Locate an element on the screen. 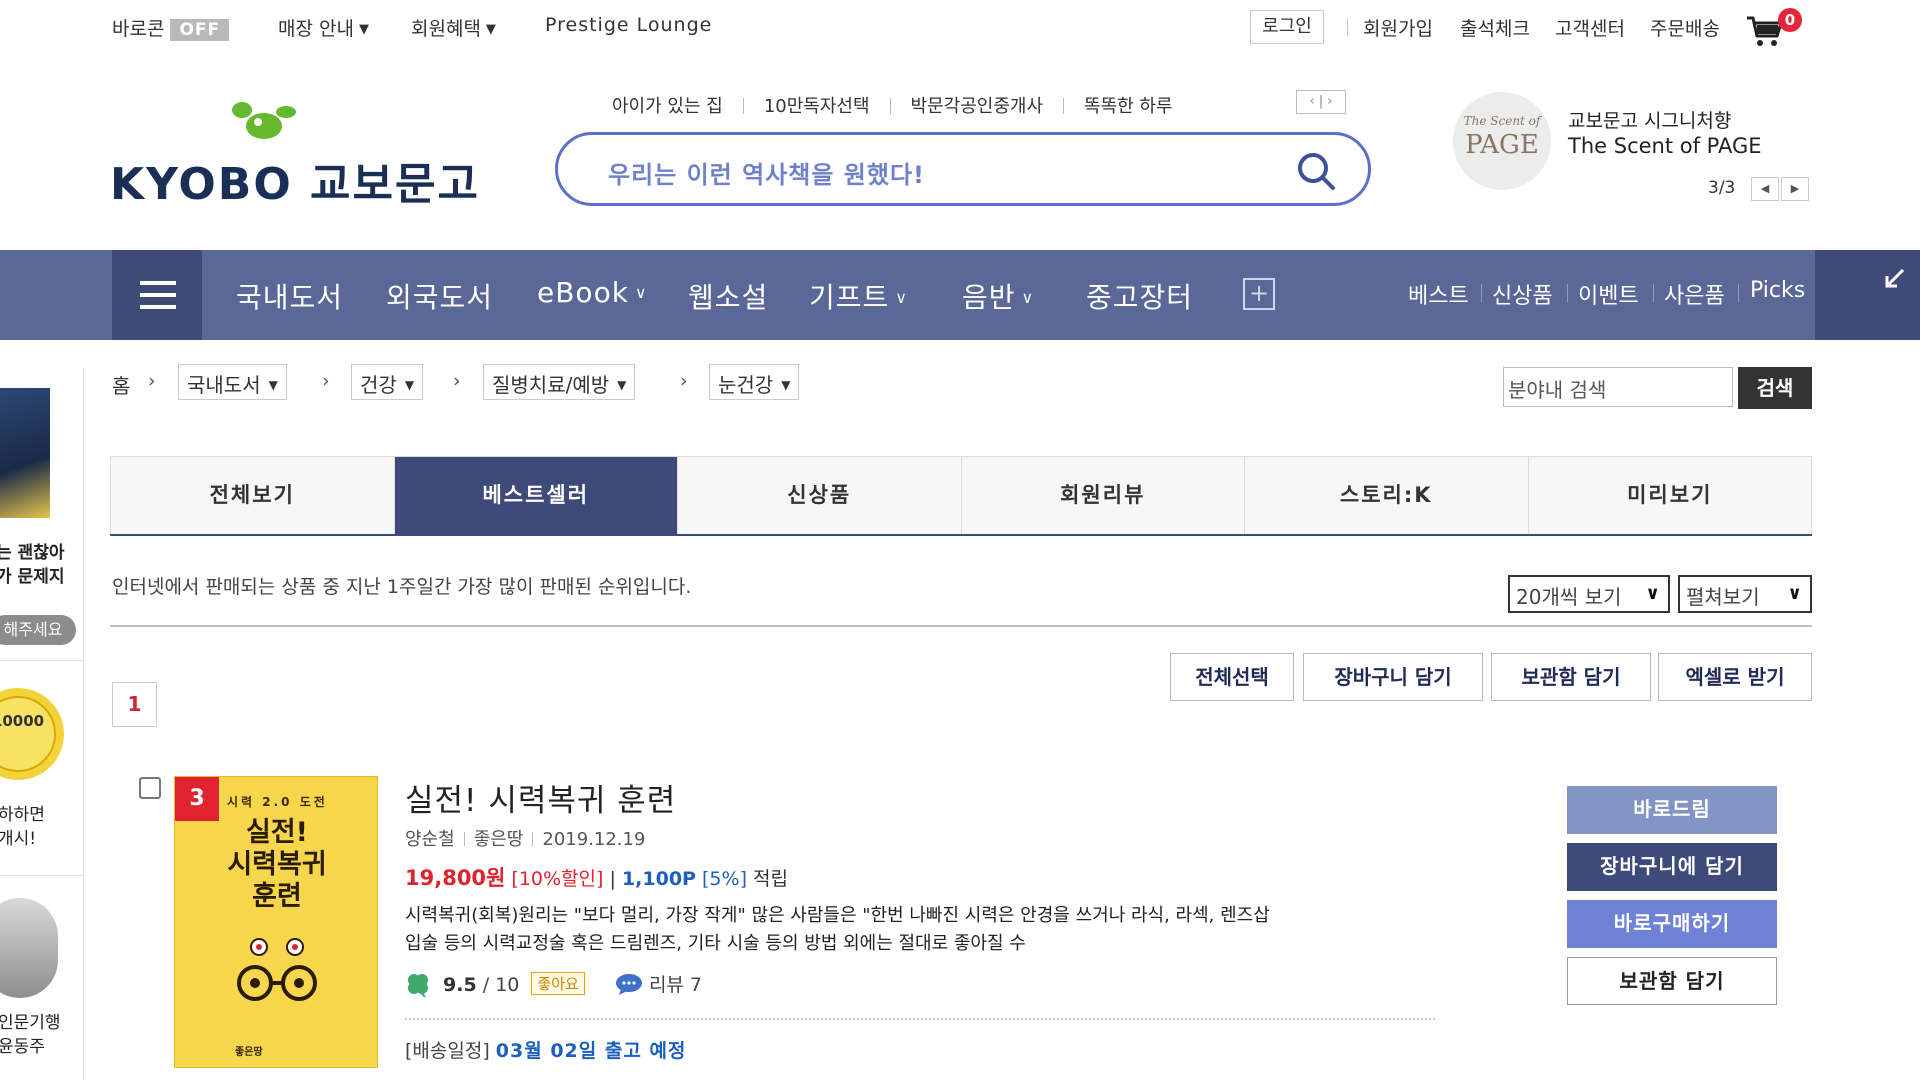 Image resolution: width=1920 pixels, height=1080 pixels. signup-link: 회원가입 is located at coordinates (1398, 27).